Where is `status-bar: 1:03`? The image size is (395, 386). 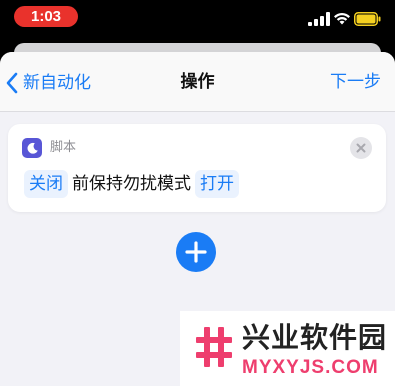 status-bar: 1:03 is located at coordinates (197, 20).